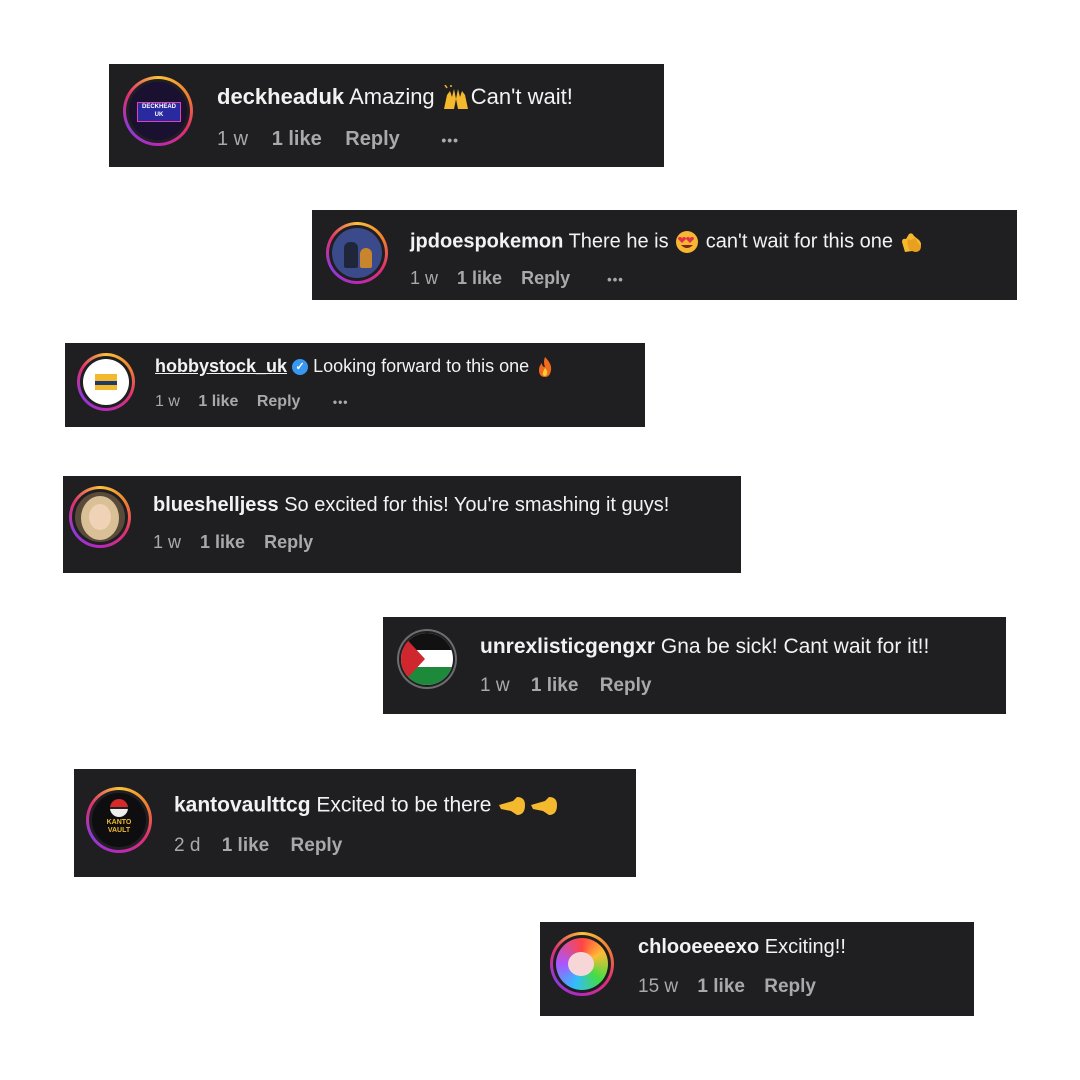 Image resolution: width=1080 pixels, height=1080 pixels. What do you see at coordinates (119, 826) in the screenshot?
I see `avatar-logo-text: KANTO VAULT` at bounding box center [119, 826].